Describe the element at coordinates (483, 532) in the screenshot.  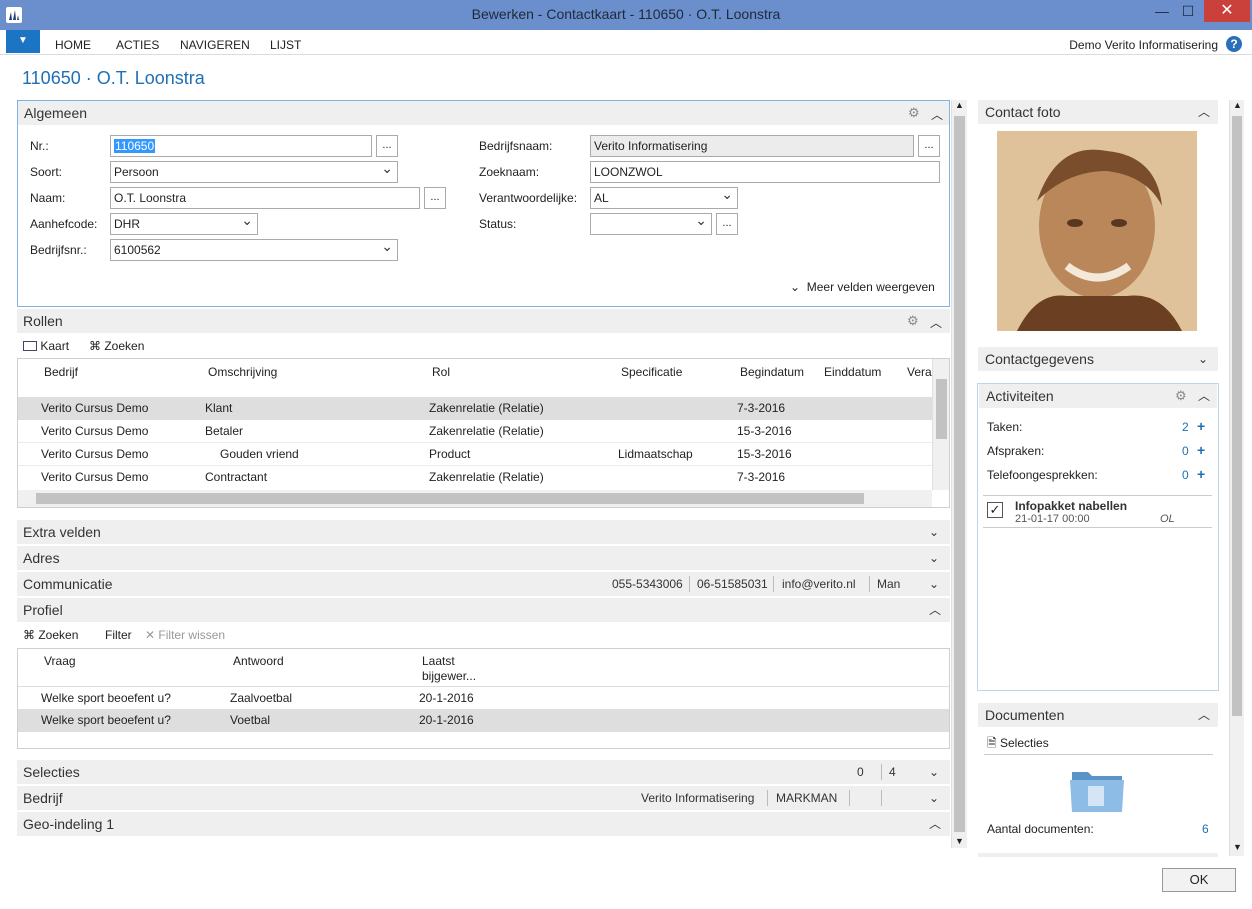
I see `extra-velden-section: Extra velden ⌄` at that location.